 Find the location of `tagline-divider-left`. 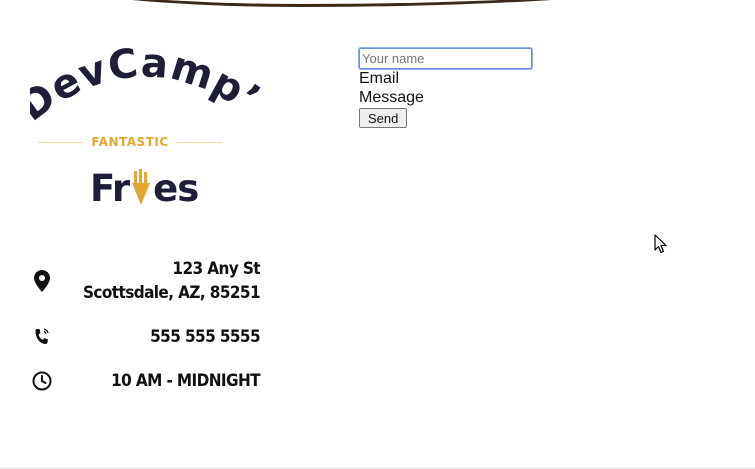

tagline-divider-left is located at coordinates (61, 142).